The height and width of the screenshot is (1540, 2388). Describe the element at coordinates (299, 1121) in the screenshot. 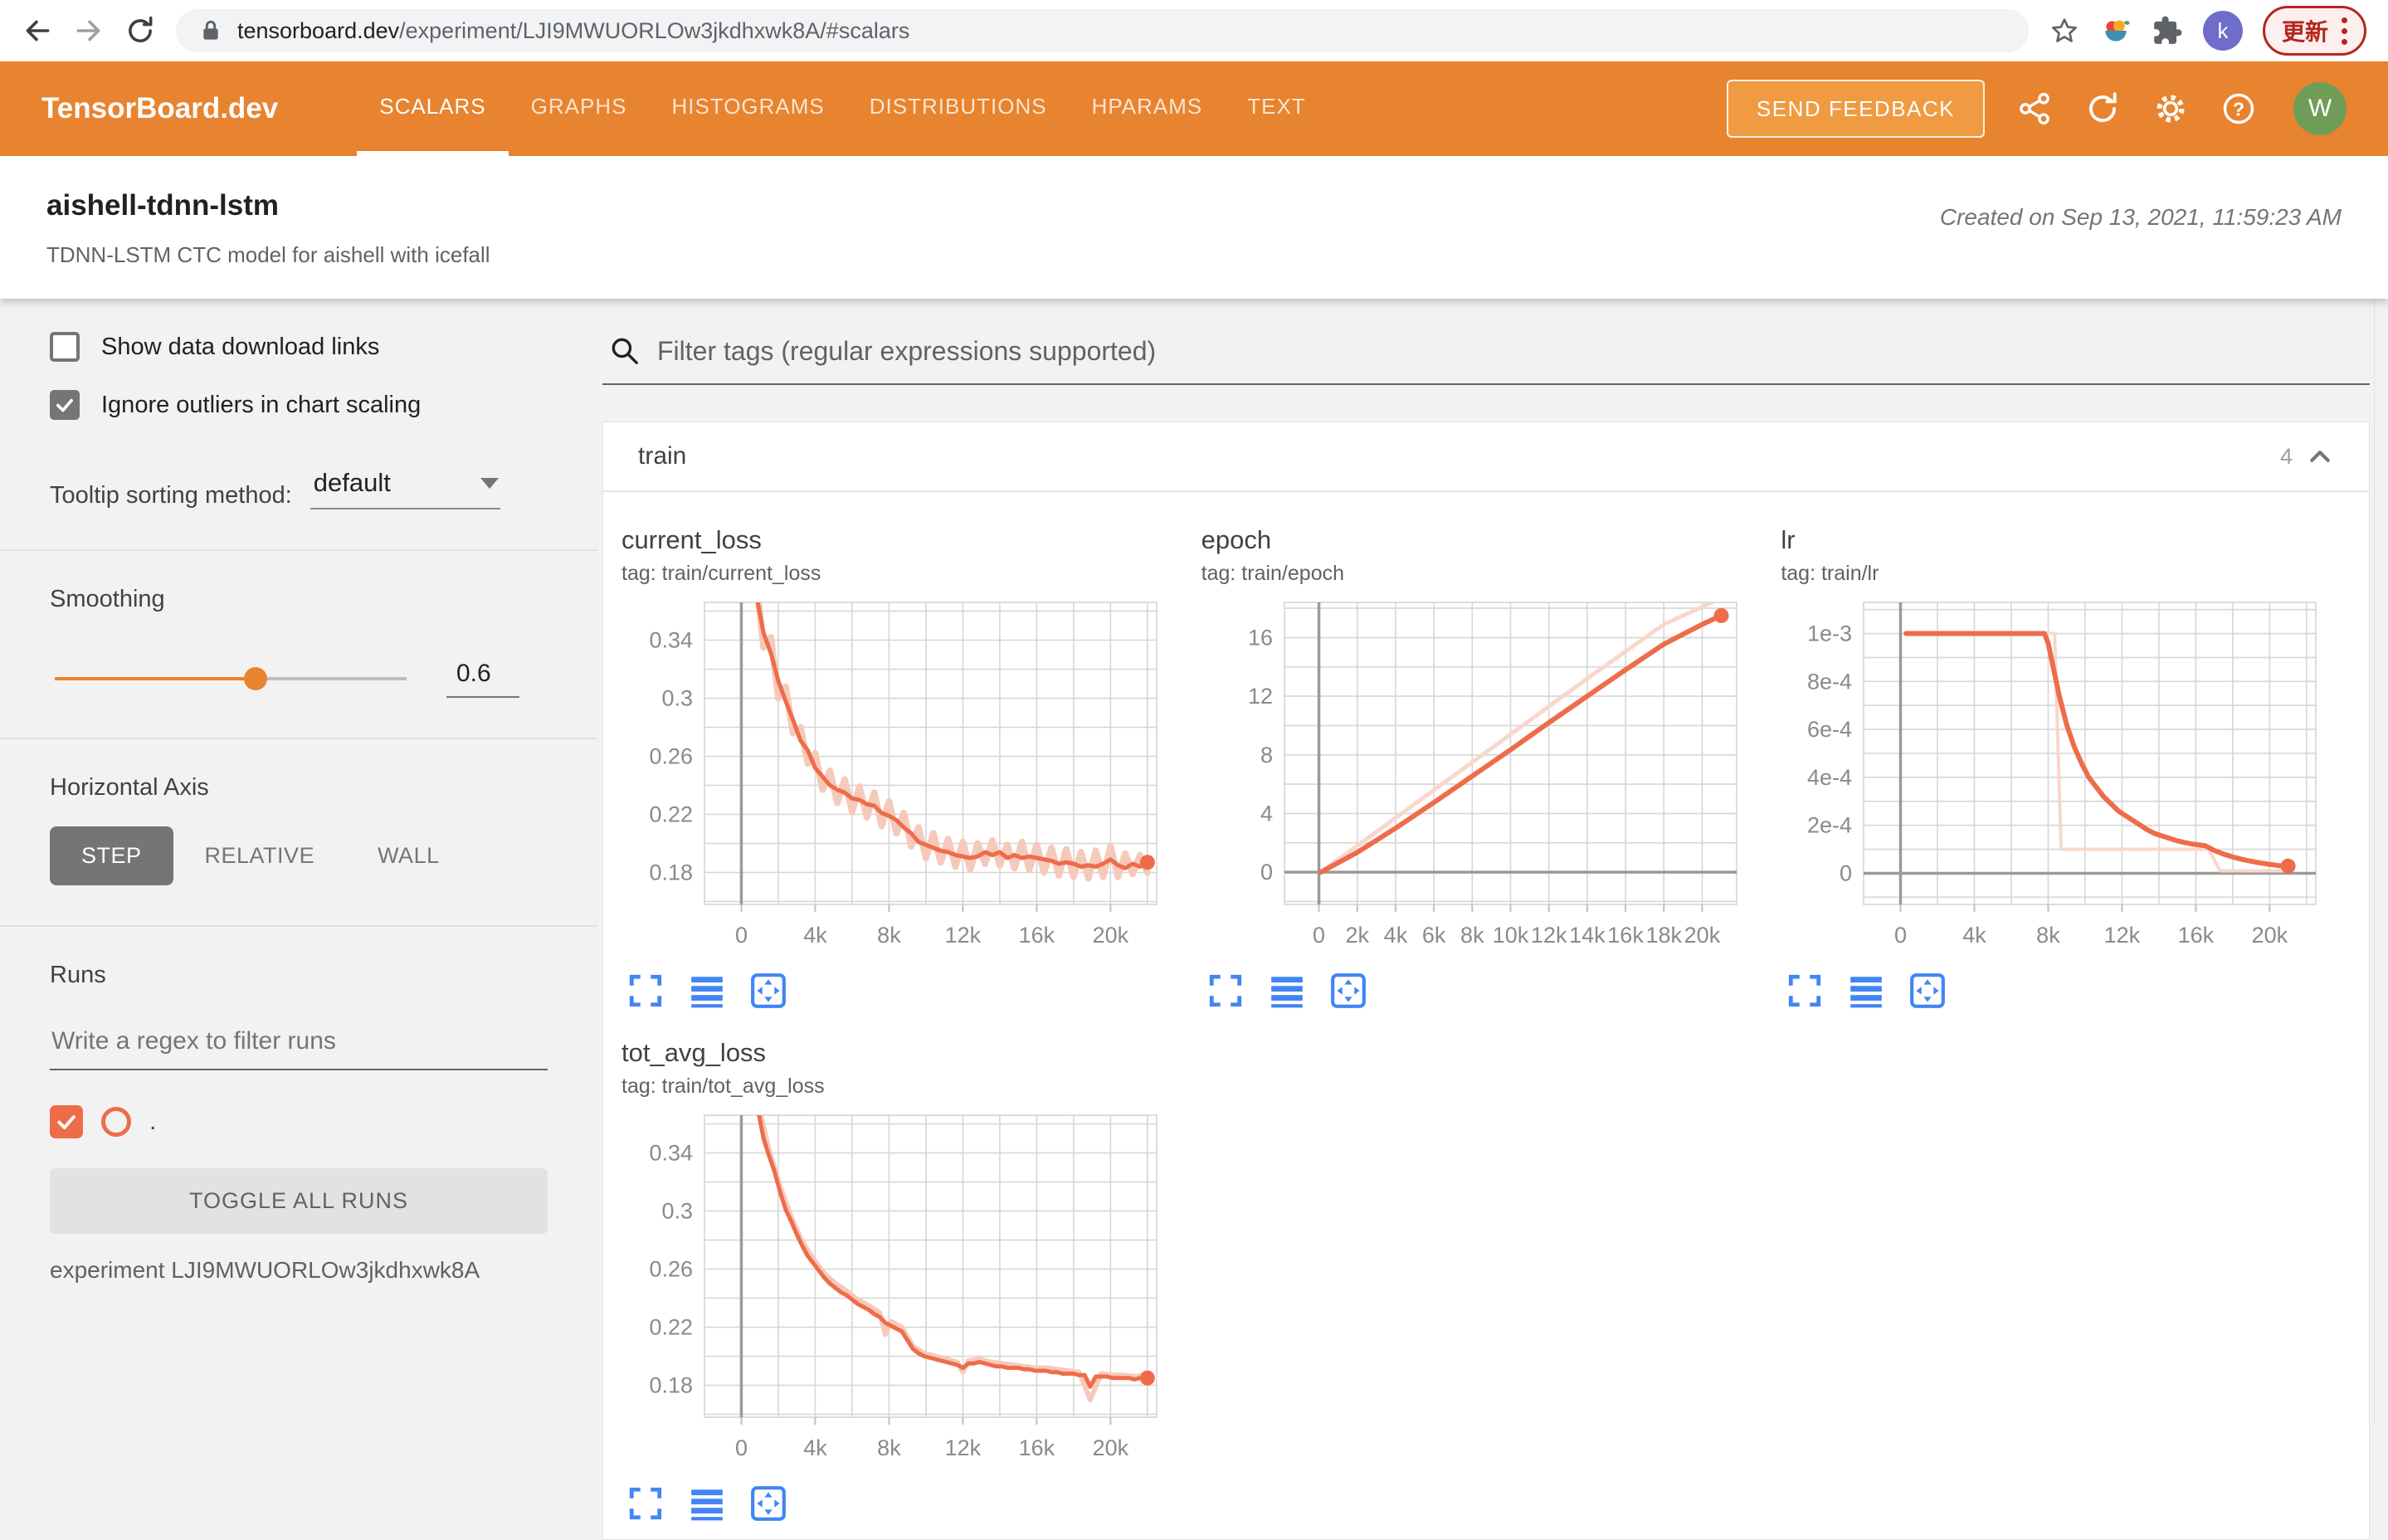

I see `run-row: .` at that location.